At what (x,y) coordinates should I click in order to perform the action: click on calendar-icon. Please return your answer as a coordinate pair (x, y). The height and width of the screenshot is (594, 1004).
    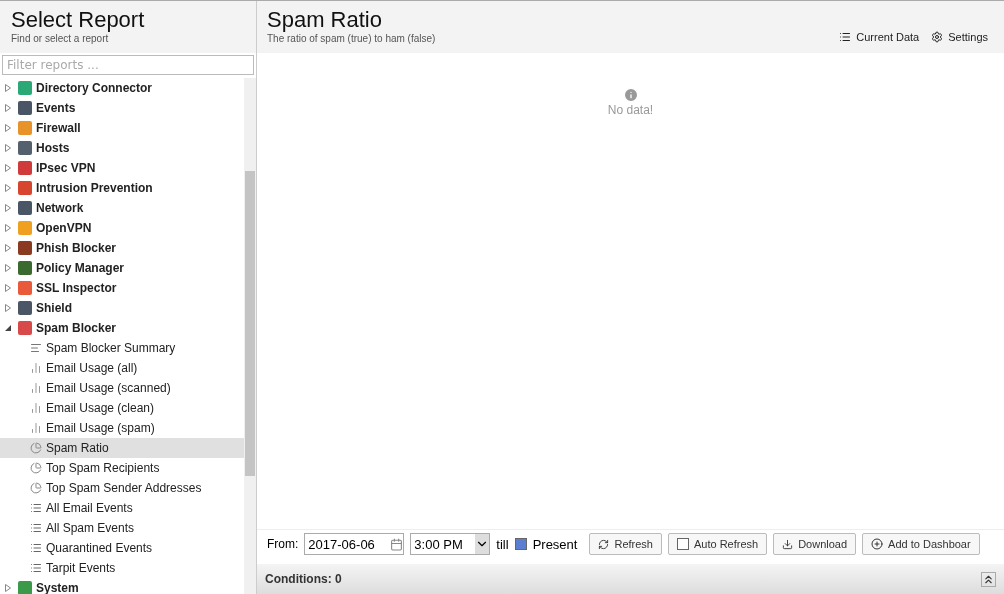
    Looking at the image, I should click on (397, 544).